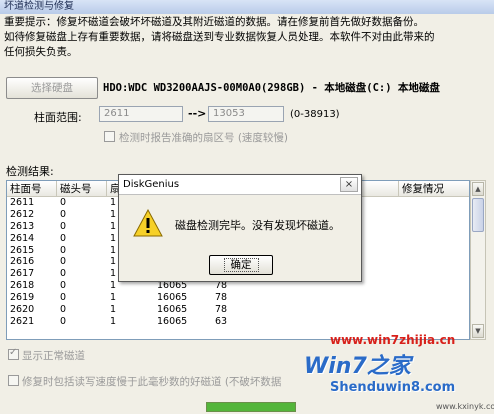 The image size is (494, 414). I want to click on cell-cylinder: 2621, so click(22, 321).